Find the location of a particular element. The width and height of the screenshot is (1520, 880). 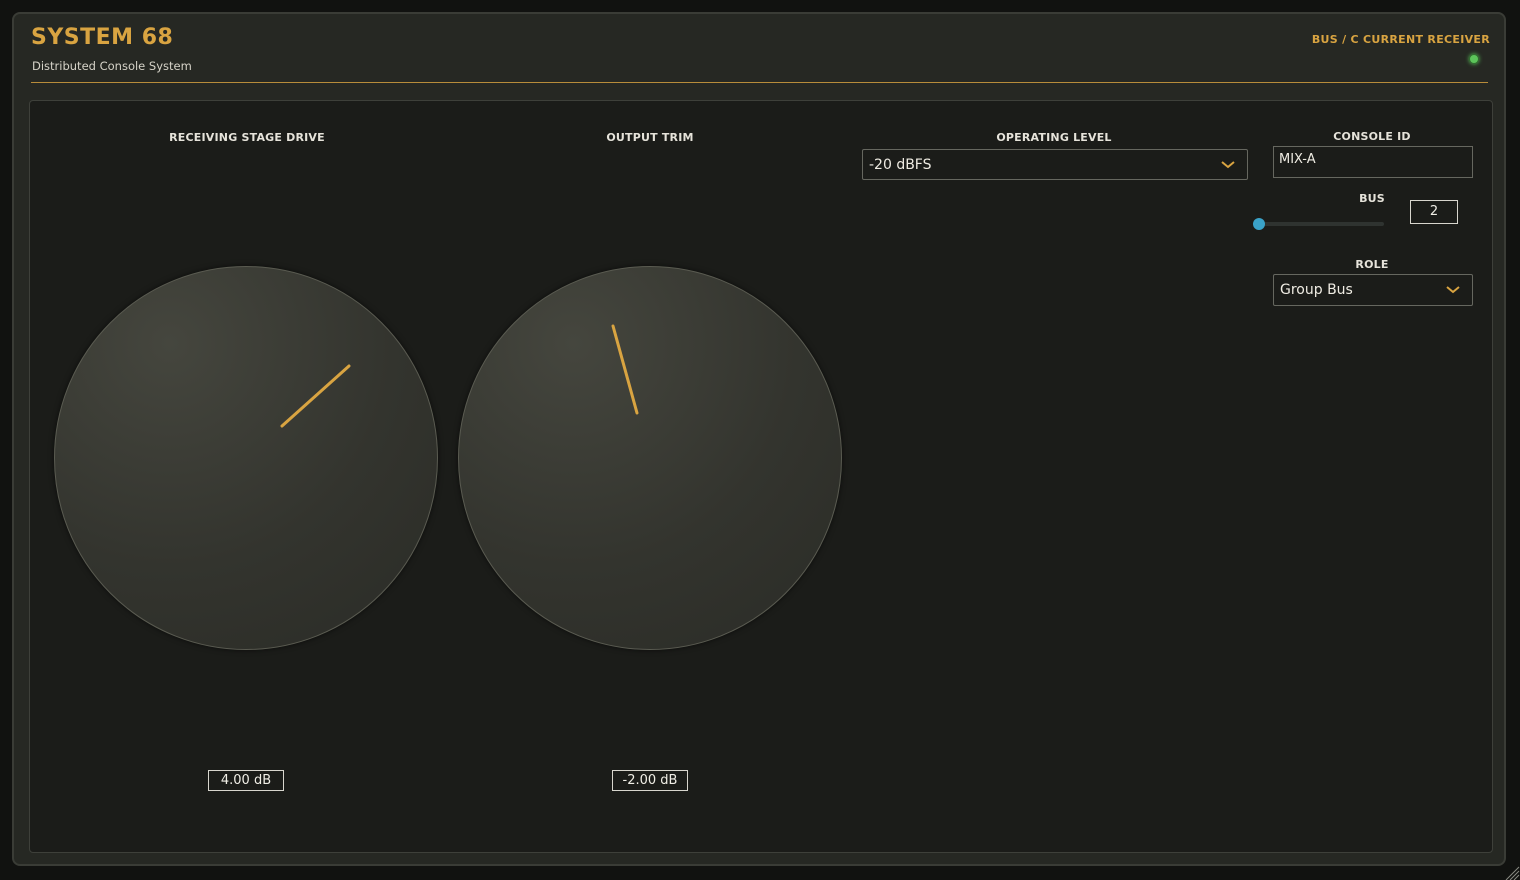

app-title: SYSTEM 68 is located at coordinates (102, 37).